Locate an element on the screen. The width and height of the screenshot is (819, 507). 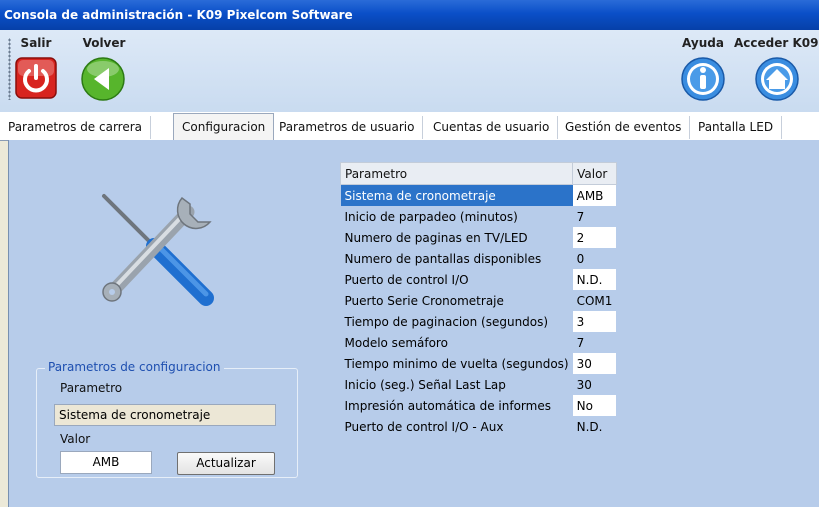
table-row: Inicio de parpadeo (minutos) 7 is located at coordinates (478, 216).